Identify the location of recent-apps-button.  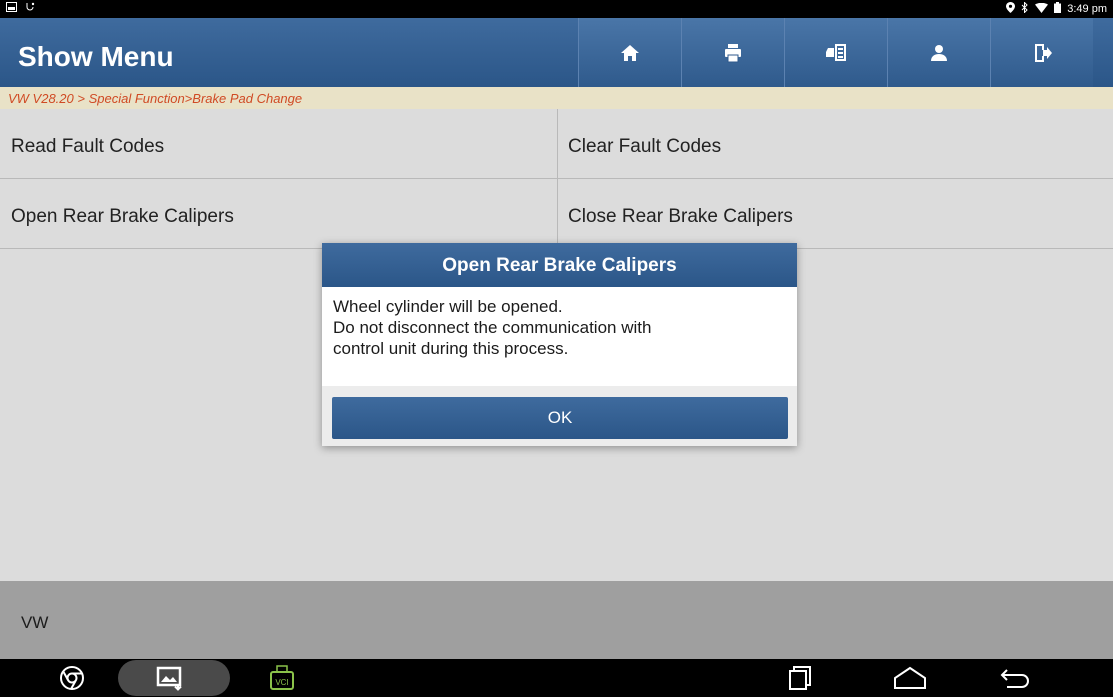
(800, 678).